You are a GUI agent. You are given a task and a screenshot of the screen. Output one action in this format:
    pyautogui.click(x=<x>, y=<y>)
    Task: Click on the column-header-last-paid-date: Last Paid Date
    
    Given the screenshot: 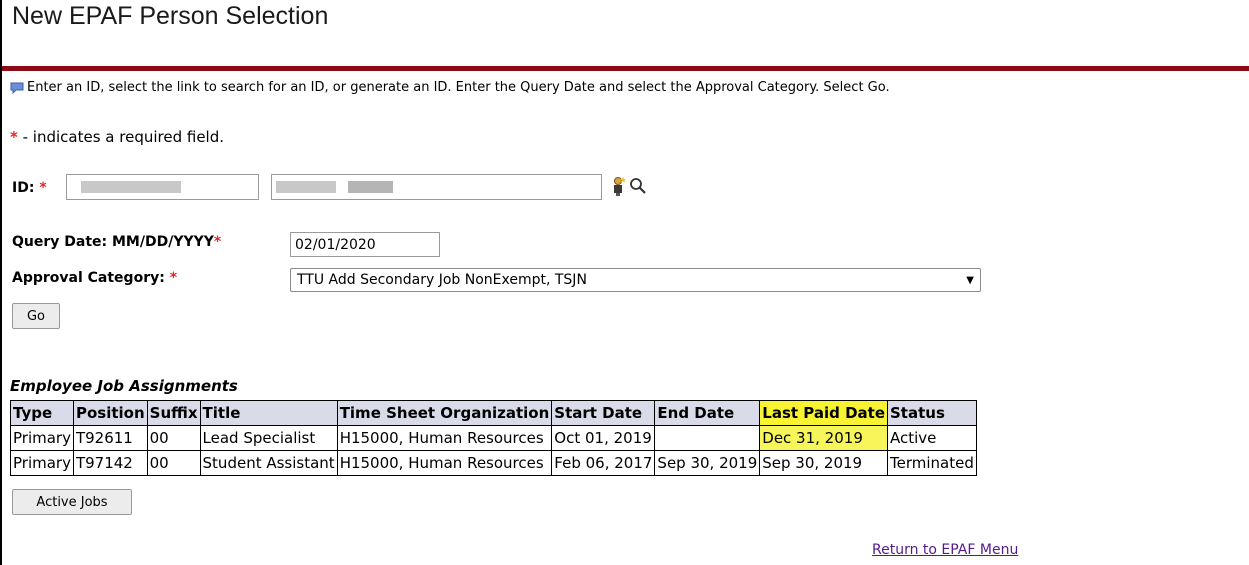 What is the action you would take?
    pyautogui.click(x=823, y=413)
    